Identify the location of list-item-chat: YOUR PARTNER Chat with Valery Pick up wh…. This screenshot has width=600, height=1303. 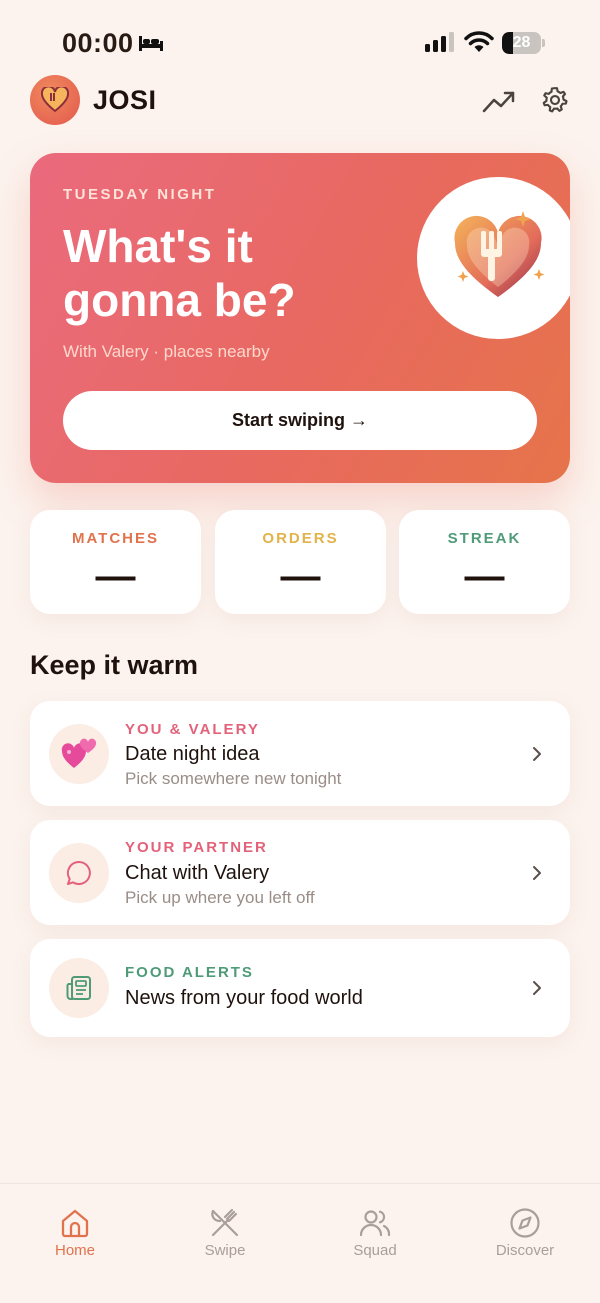
(300, 872).